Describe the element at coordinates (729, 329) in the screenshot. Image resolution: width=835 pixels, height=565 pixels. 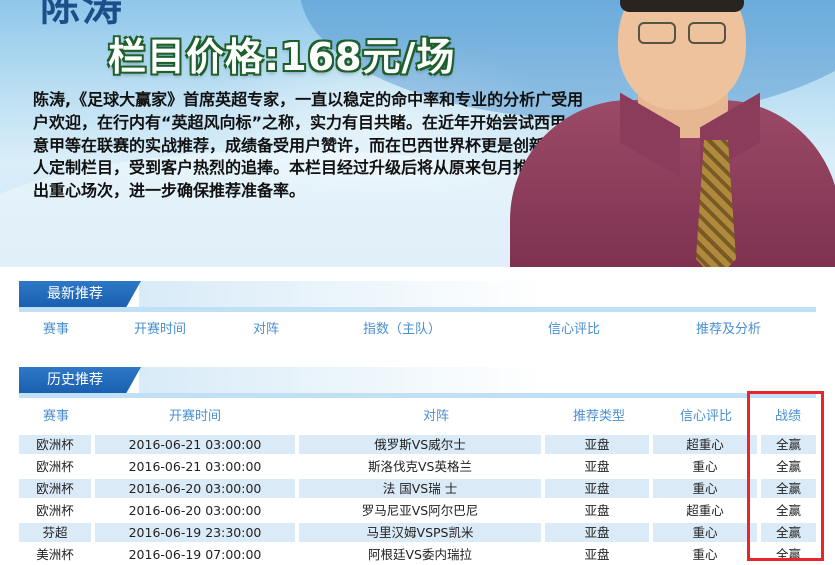
I see `latest-col-analysis: 推荐及分析` at that location.